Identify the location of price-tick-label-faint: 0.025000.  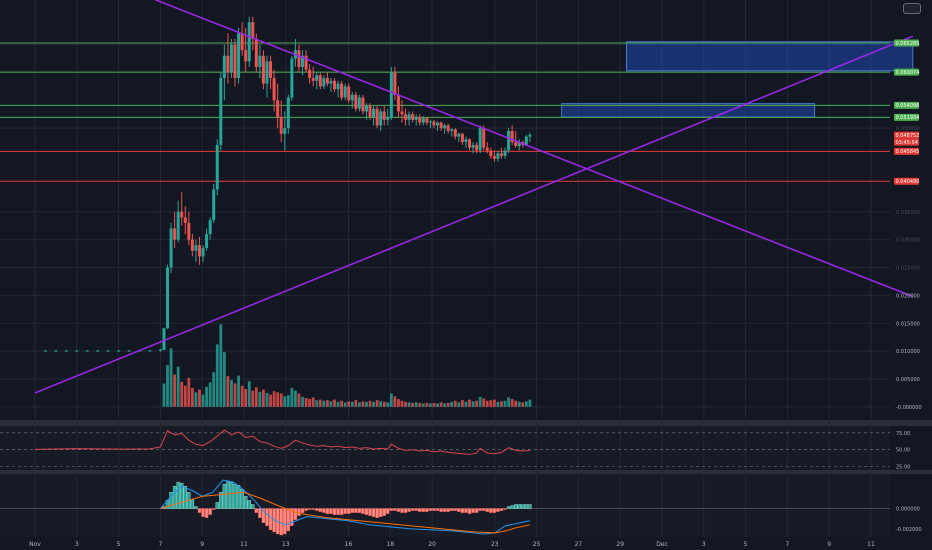
(908, 269).